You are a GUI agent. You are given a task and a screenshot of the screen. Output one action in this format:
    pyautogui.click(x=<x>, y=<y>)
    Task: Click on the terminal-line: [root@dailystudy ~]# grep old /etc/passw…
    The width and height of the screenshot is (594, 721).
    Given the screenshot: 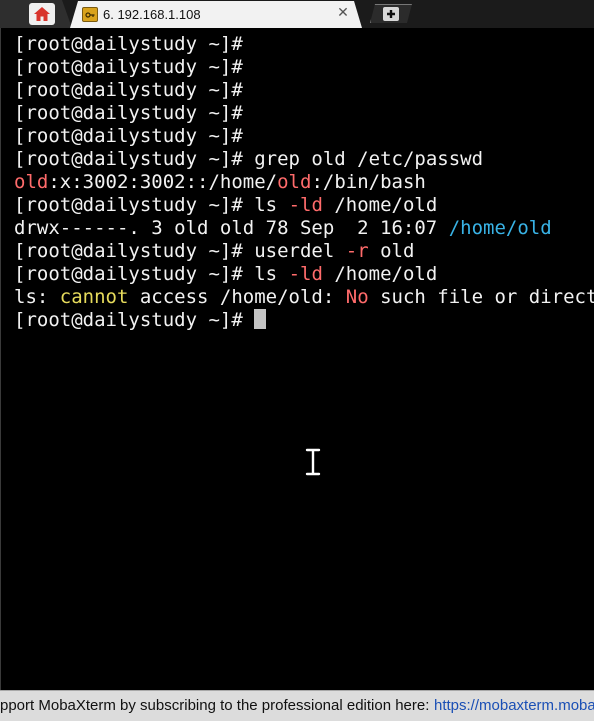 What is the action you would take?
    pyautogui.click(x=304, y=159)
    